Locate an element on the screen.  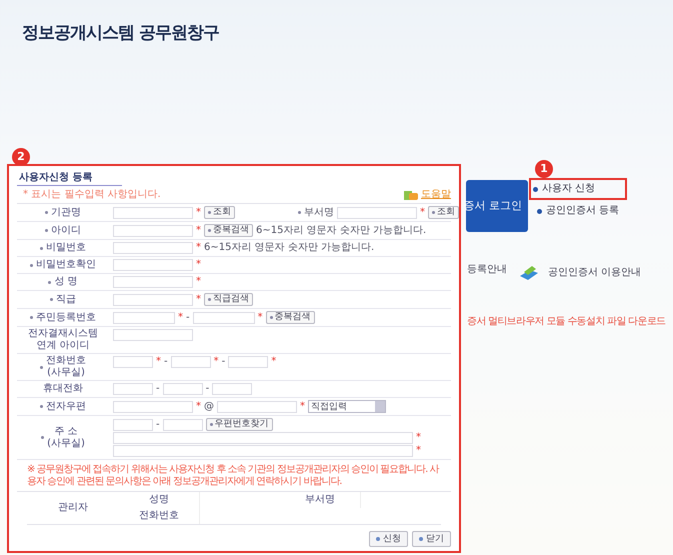
caret-icon is located at coordinates (380, 406).